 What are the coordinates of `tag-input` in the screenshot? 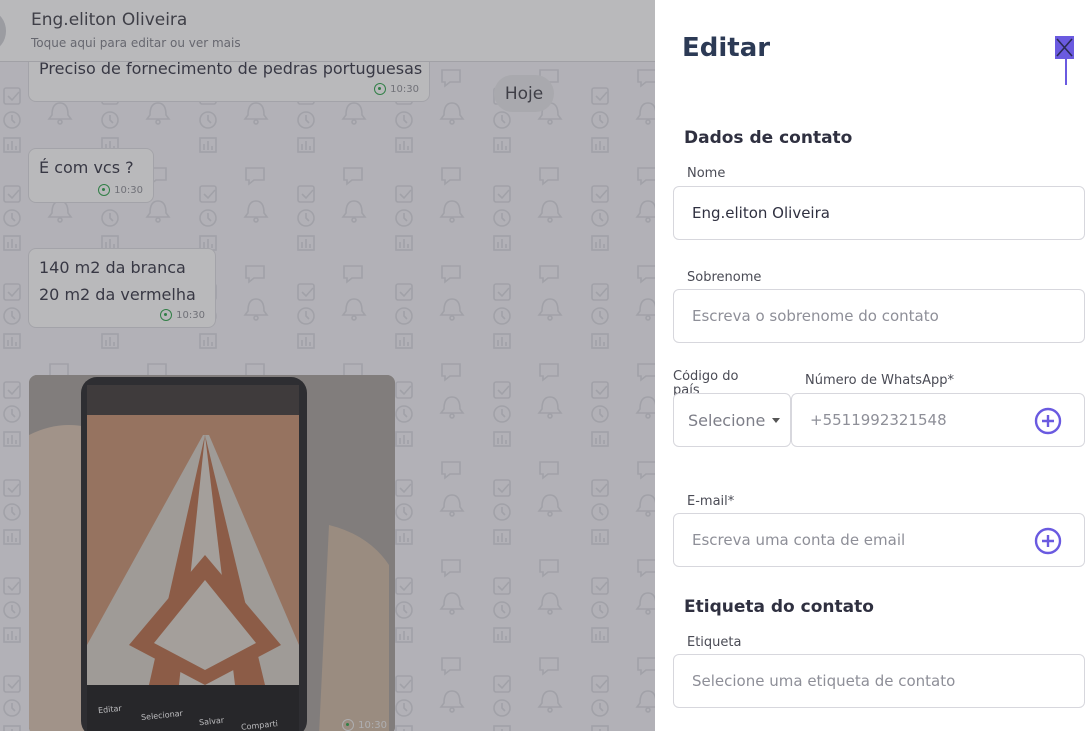 It's located at (879, 681).